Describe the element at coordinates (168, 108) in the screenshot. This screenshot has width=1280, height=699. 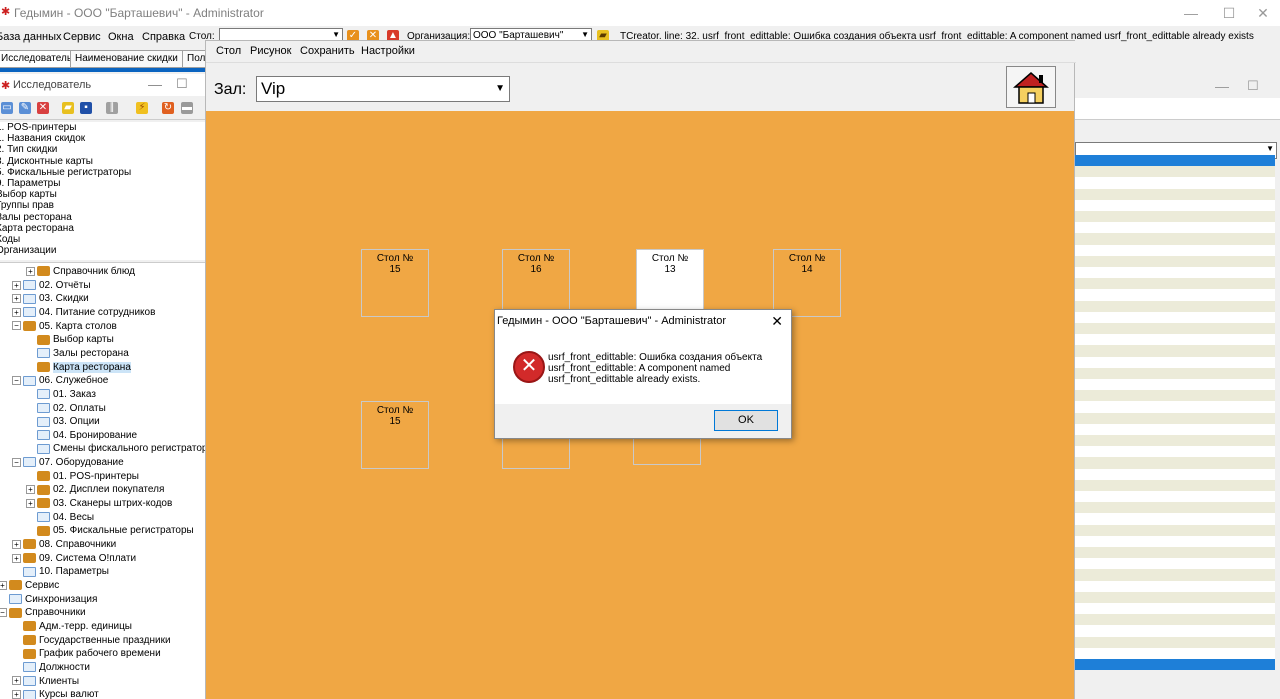
I see `refresh-icon: ↻` at that location.